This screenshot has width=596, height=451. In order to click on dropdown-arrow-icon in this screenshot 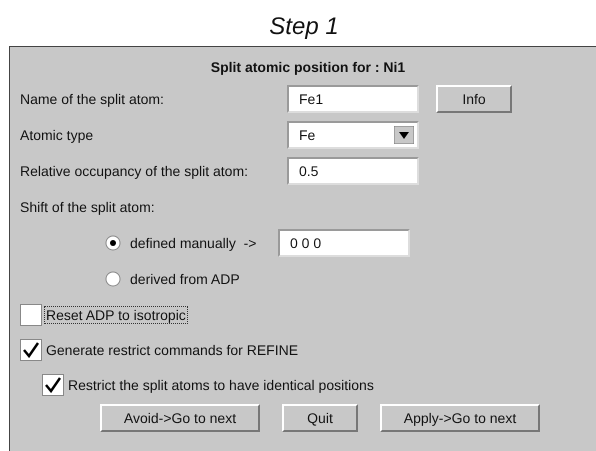, I will do `click(404, 135)`.